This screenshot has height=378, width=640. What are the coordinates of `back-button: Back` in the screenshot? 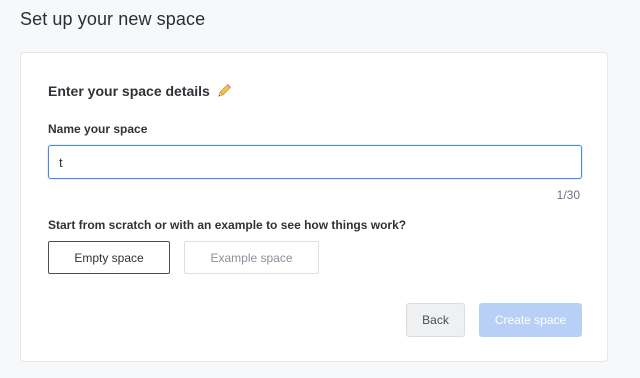 It's located at (435, 320).